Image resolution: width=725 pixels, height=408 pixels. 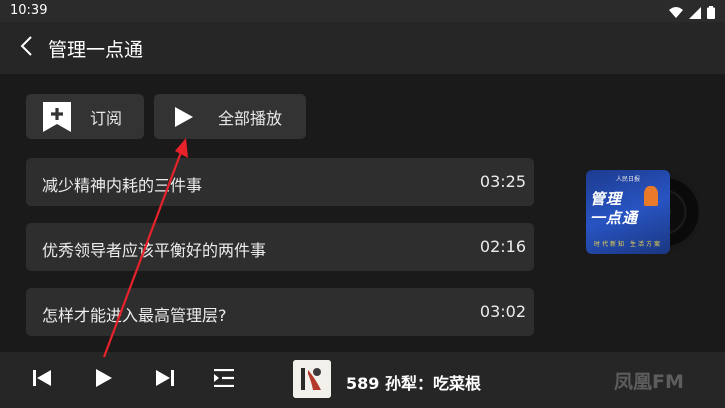 What do you see at coordinates (711, 13) in the screenshot?
I see `battery-icon` at bounding box center [711, 13].